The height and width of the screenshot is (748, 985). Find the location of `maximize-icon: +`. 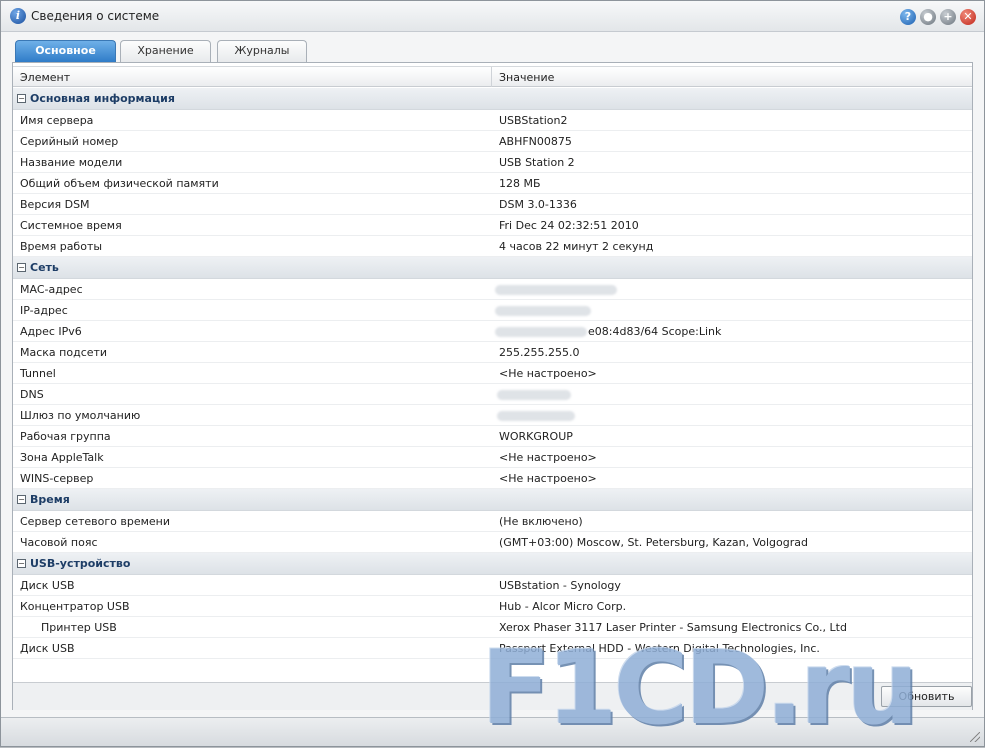

maximize-icon: + is located at coordinates (948, 17).